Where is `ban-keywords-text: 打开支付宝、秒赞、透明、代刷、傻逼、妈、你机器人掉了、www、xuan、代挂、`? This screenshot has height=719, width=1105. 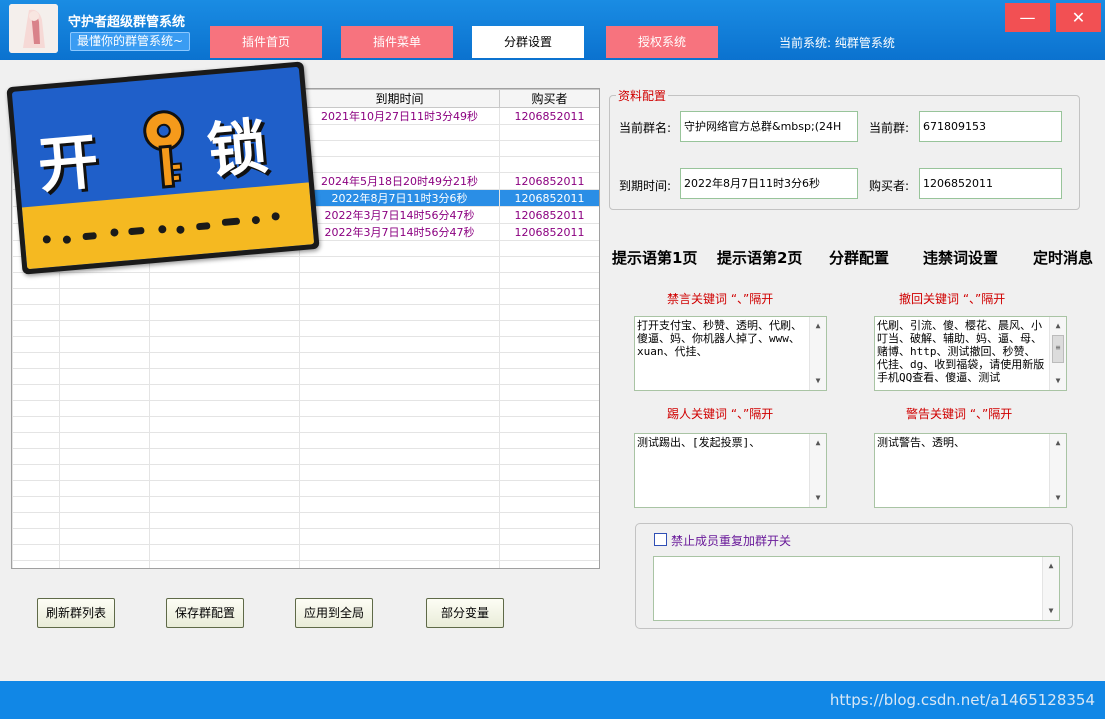
ban-keywords-text: 打开支付宝、秒赞、透明、代刷、傻逼、妈、你机器人掉了、www、xuan、代挂、 is located at coordinates (719, 338).